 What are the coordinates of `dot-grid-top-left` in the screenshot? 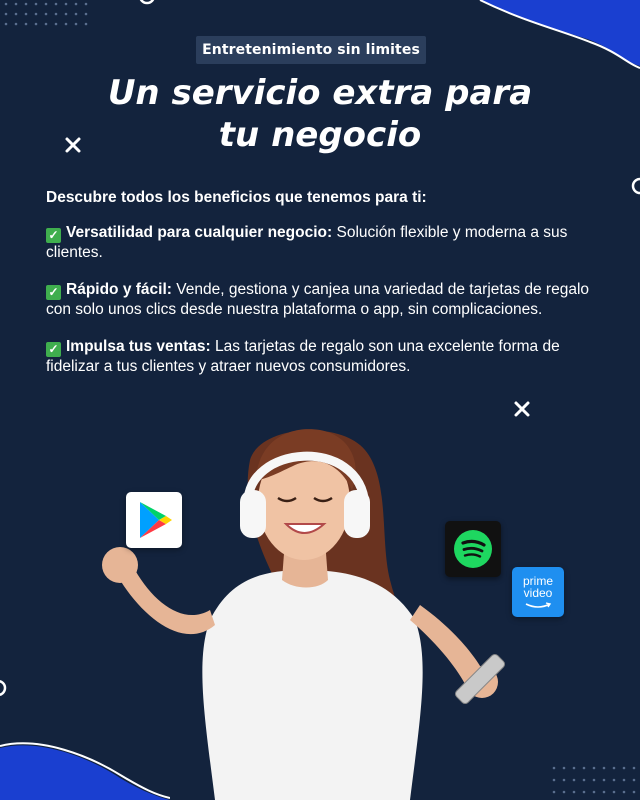 It's located at (46, 14).